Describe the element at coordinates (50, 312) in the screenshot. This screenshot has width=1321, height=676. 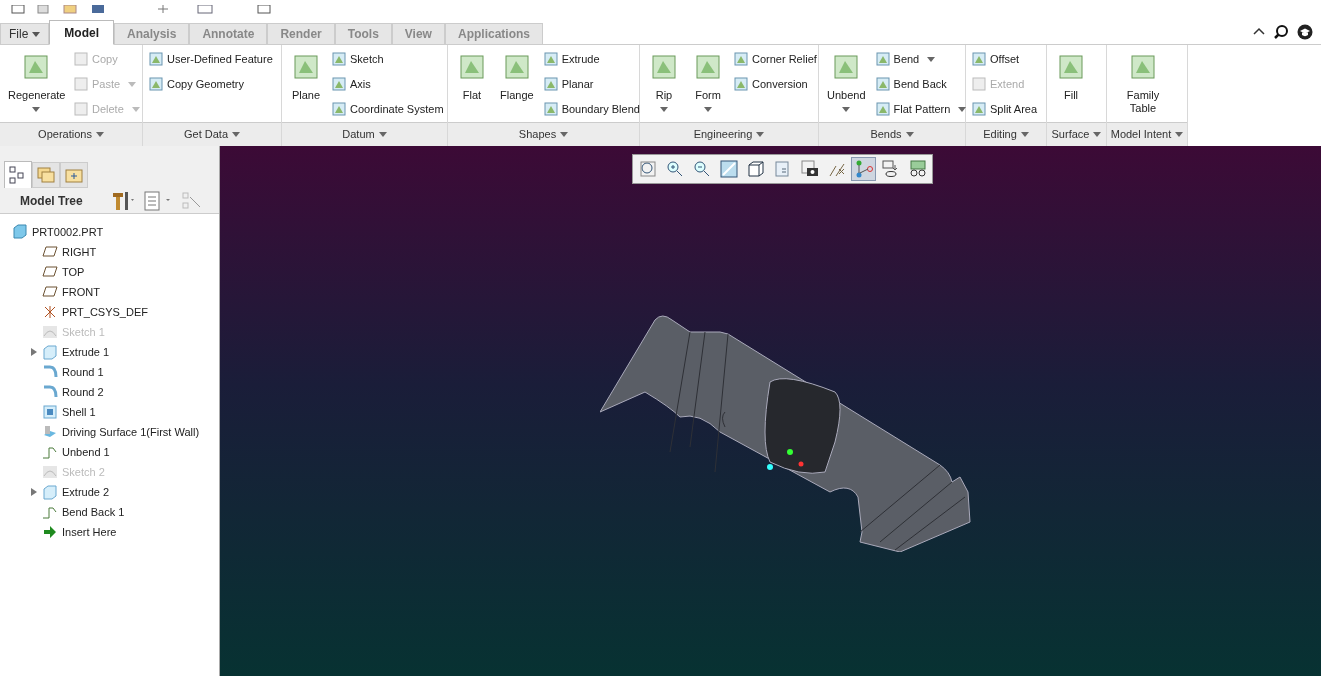
I see `csys-icon` at that location.